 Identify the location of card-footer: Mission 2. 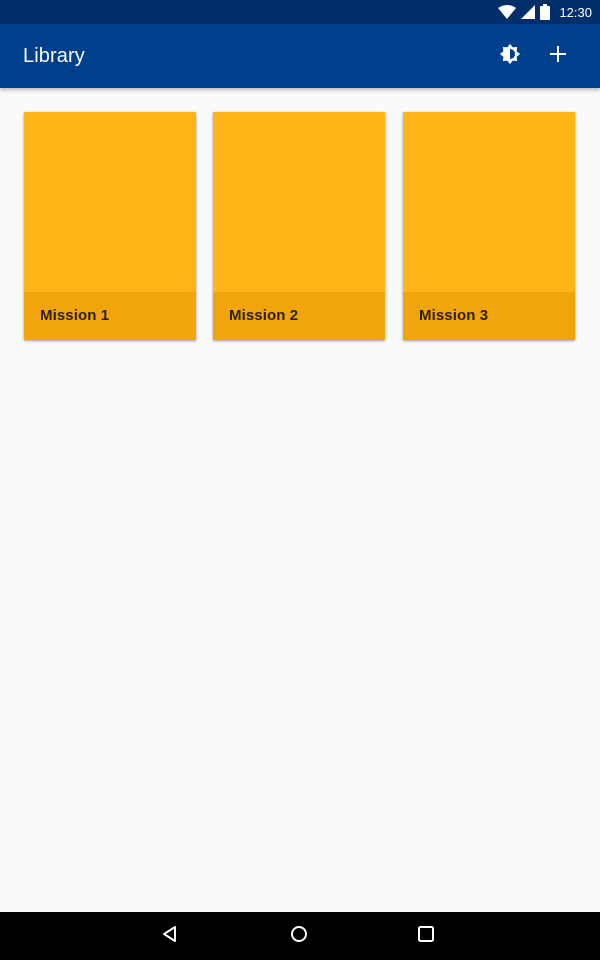
(299, 316).